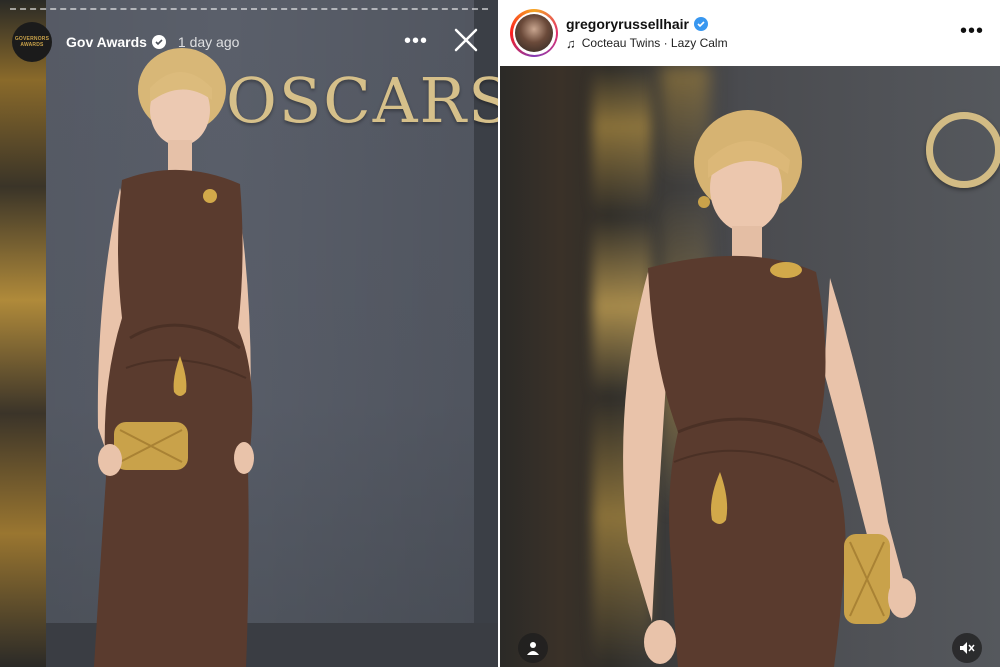 This screenshot has width=1000, height=667. I want to click on avatar-frame, so click(534, 33).